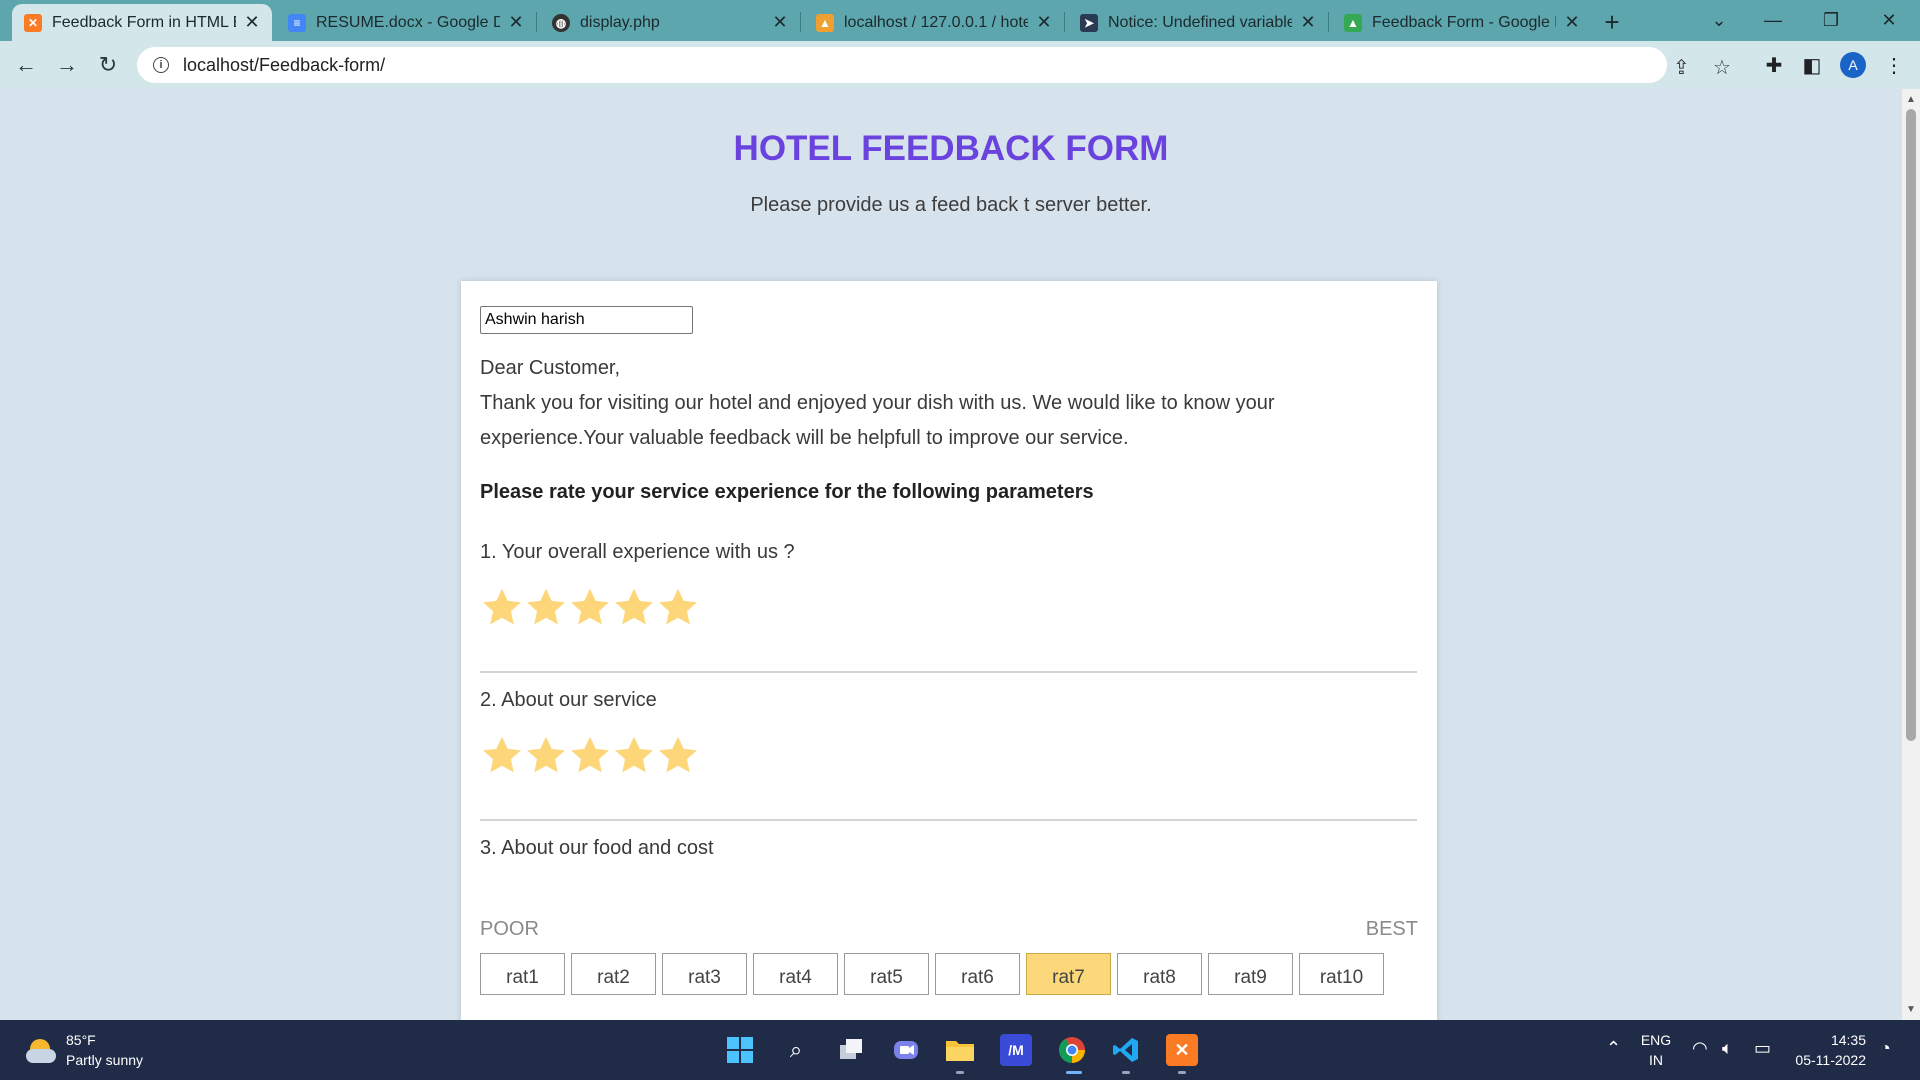  I want to click on restore-icon: ❐, so click(1831, 20).